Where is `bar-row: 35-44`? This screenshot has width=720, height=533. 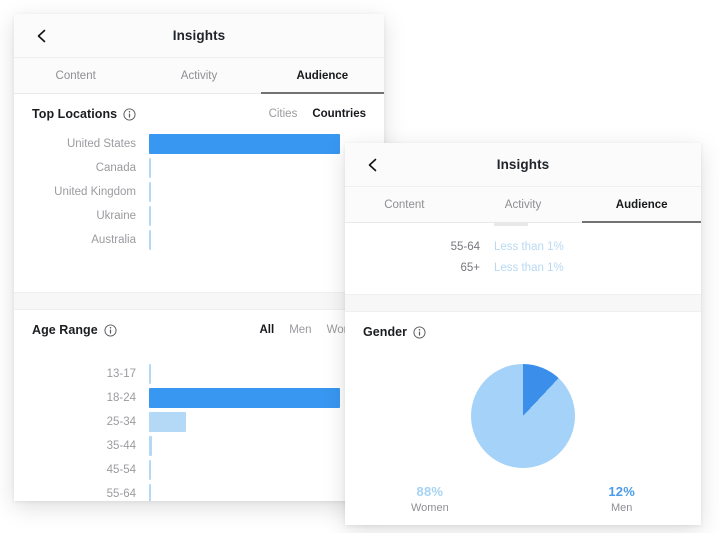
bar-row: 35-44 is located at coordinates (199, 446).